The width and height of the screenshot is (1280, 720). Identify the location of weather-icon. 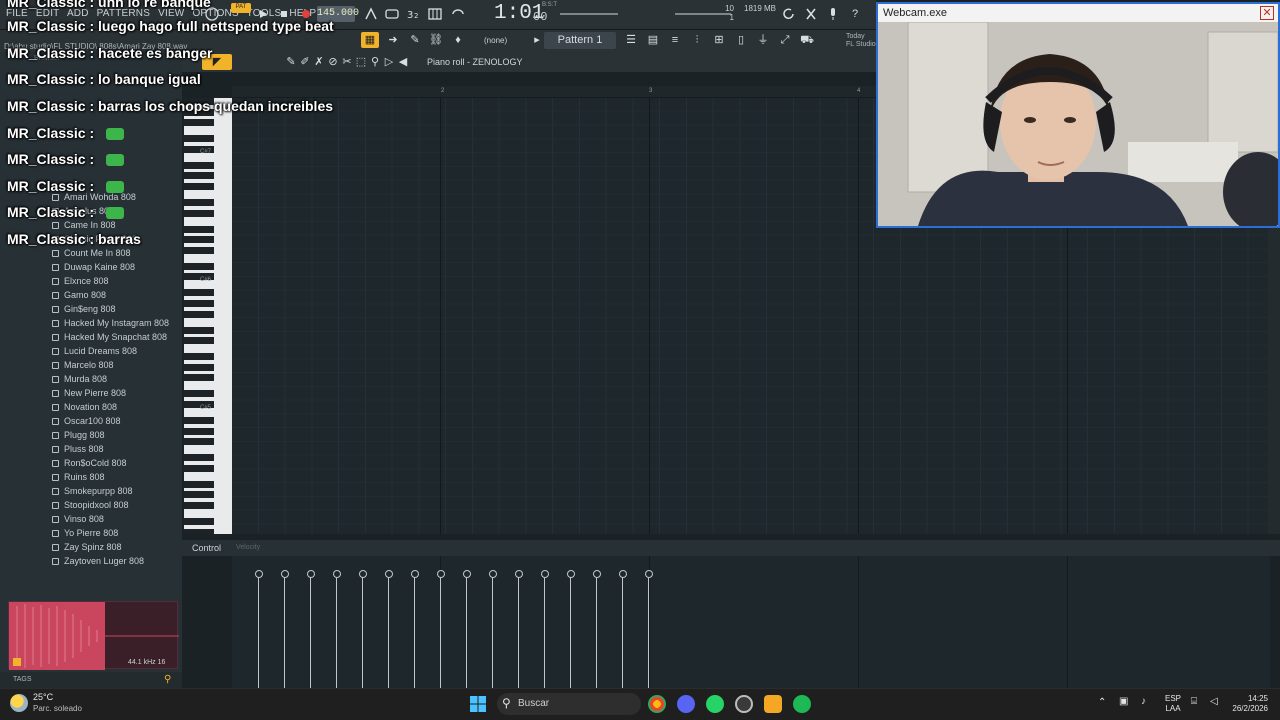
(19, 703).